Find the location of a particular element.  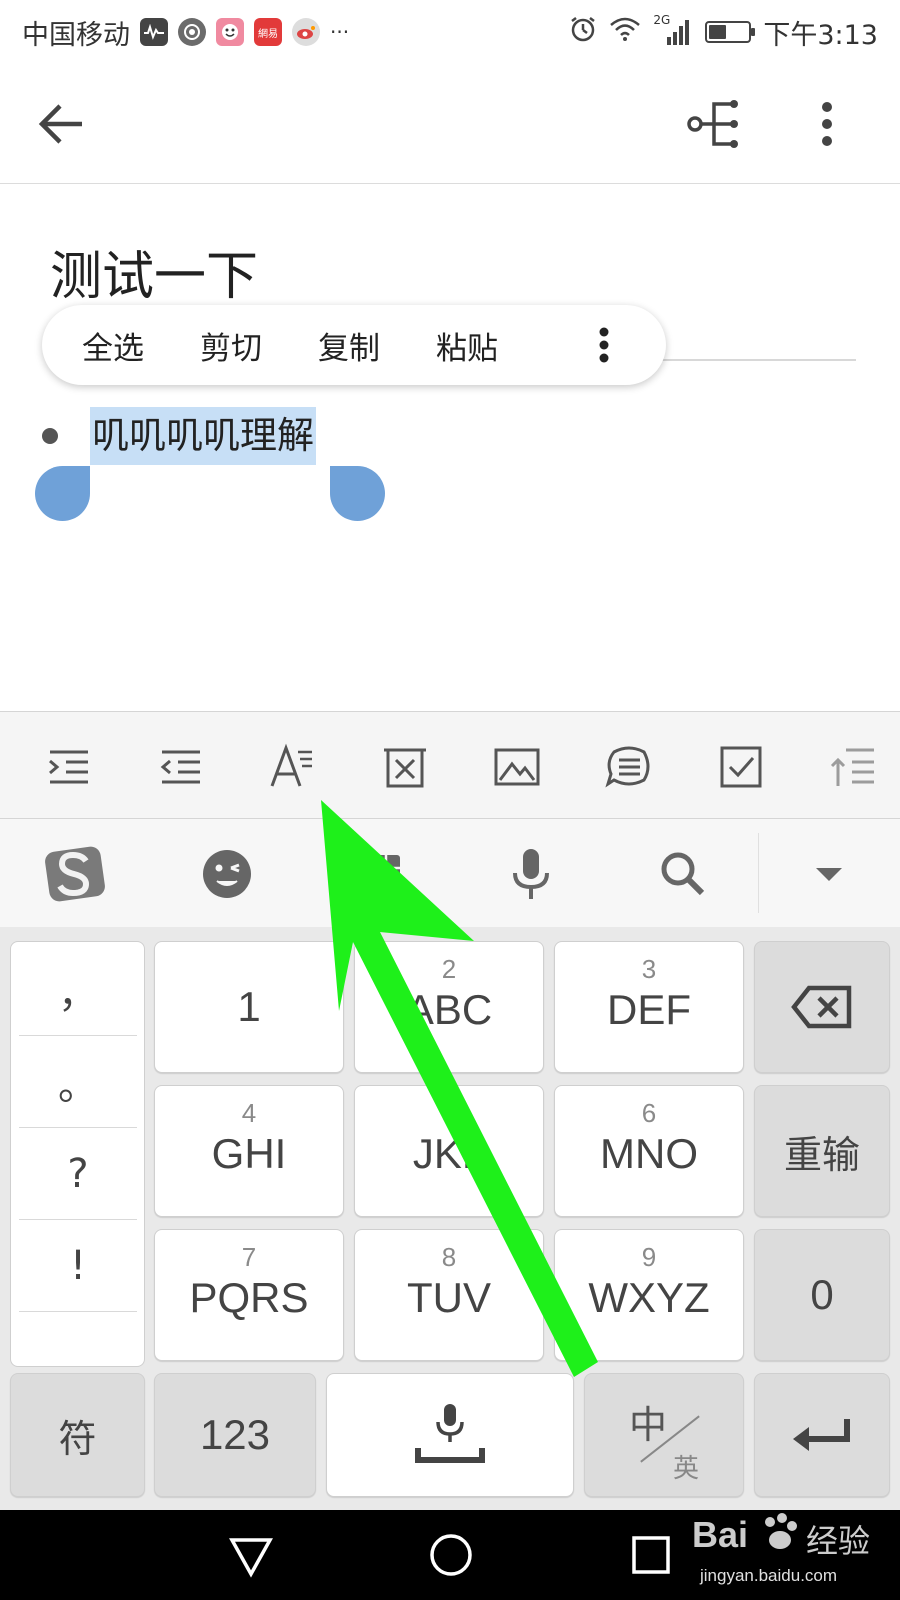

key-letters: WXYZ is located at coordinates (649, 1297).